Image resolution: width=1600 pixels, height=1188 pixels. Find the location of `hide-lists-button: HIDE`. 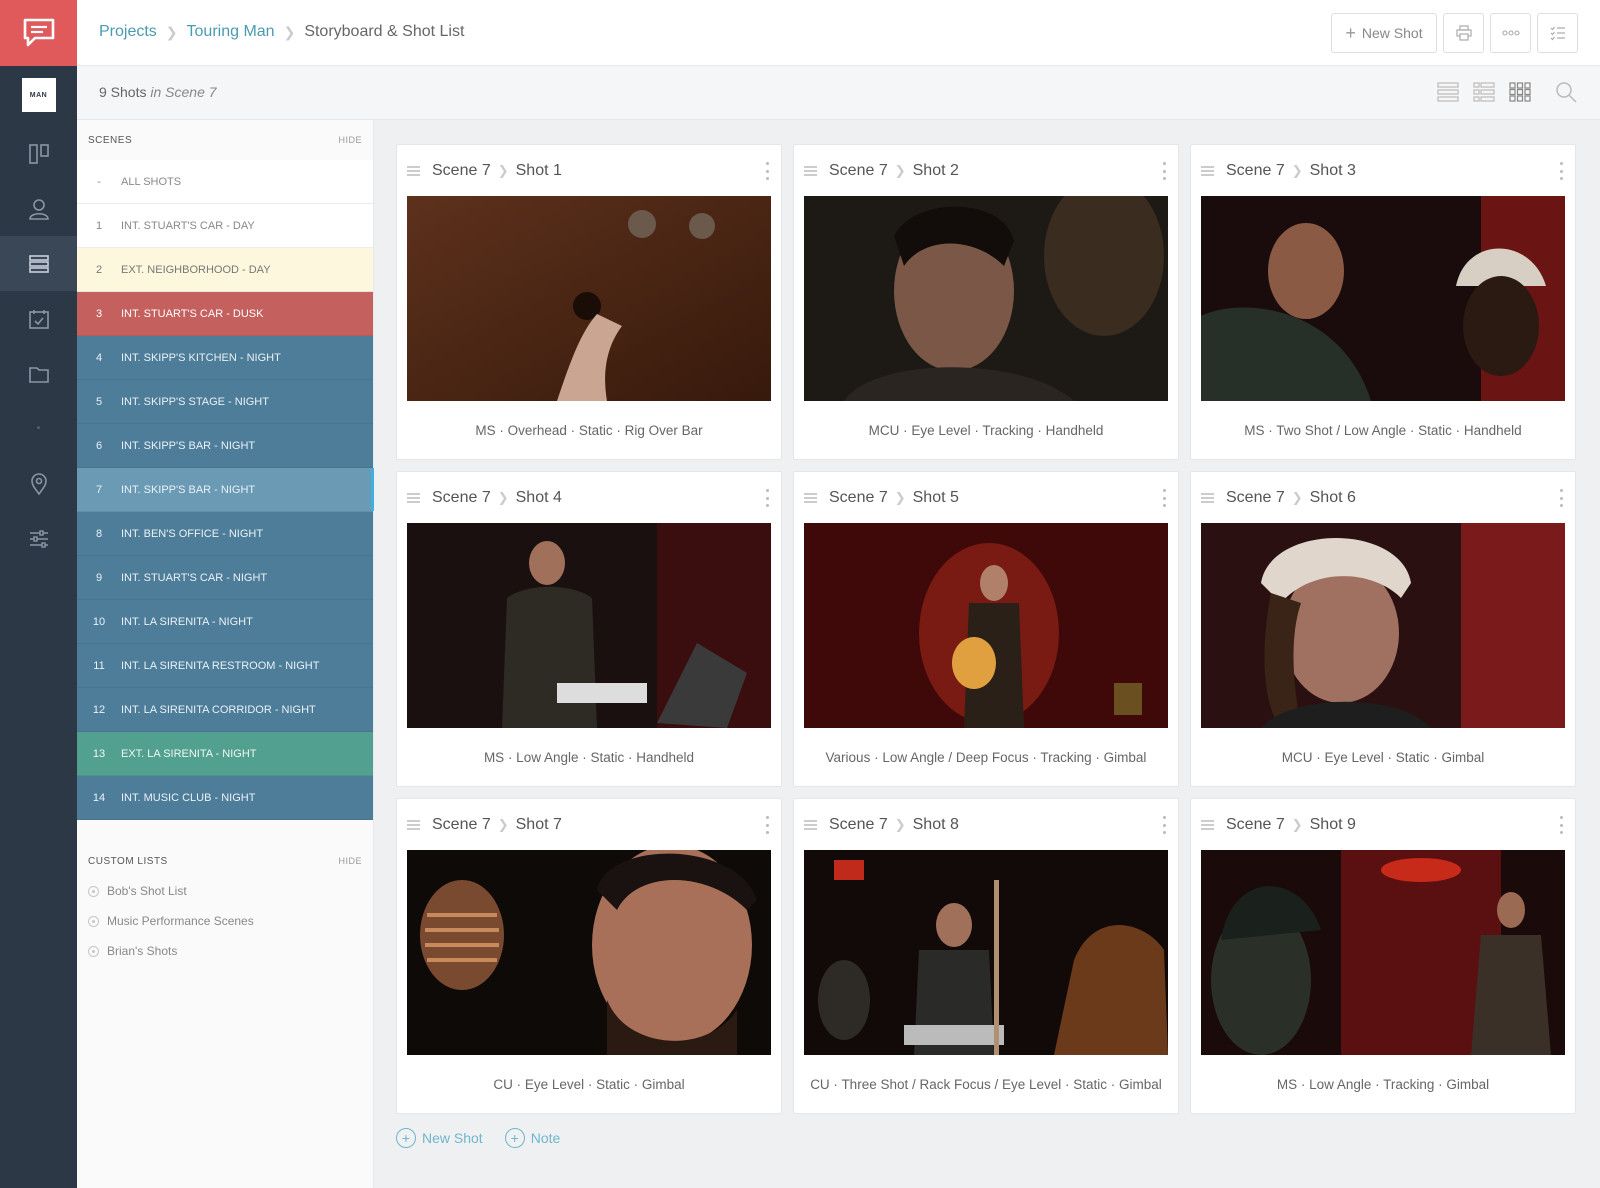

hide-lists-button: HIDE is located at coordinates (350, 861).